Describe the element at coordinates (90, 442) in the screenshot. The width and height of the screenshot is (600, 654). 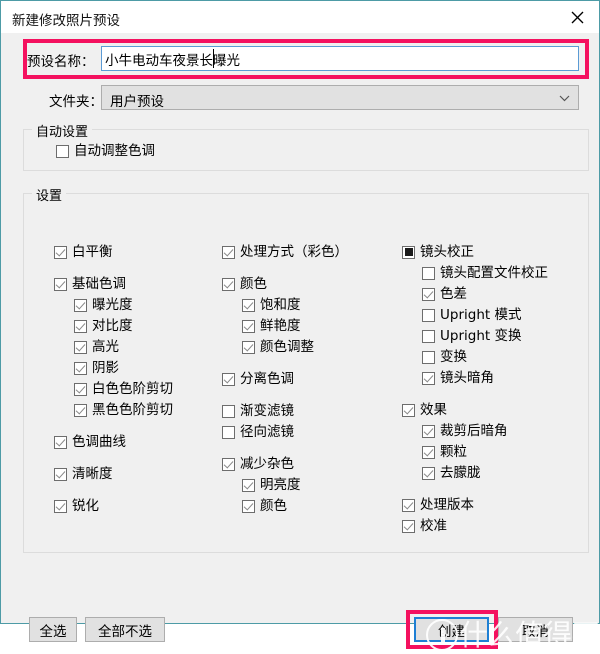
I see `setting-c1-checkbox-row: 色调曲线` at that location.